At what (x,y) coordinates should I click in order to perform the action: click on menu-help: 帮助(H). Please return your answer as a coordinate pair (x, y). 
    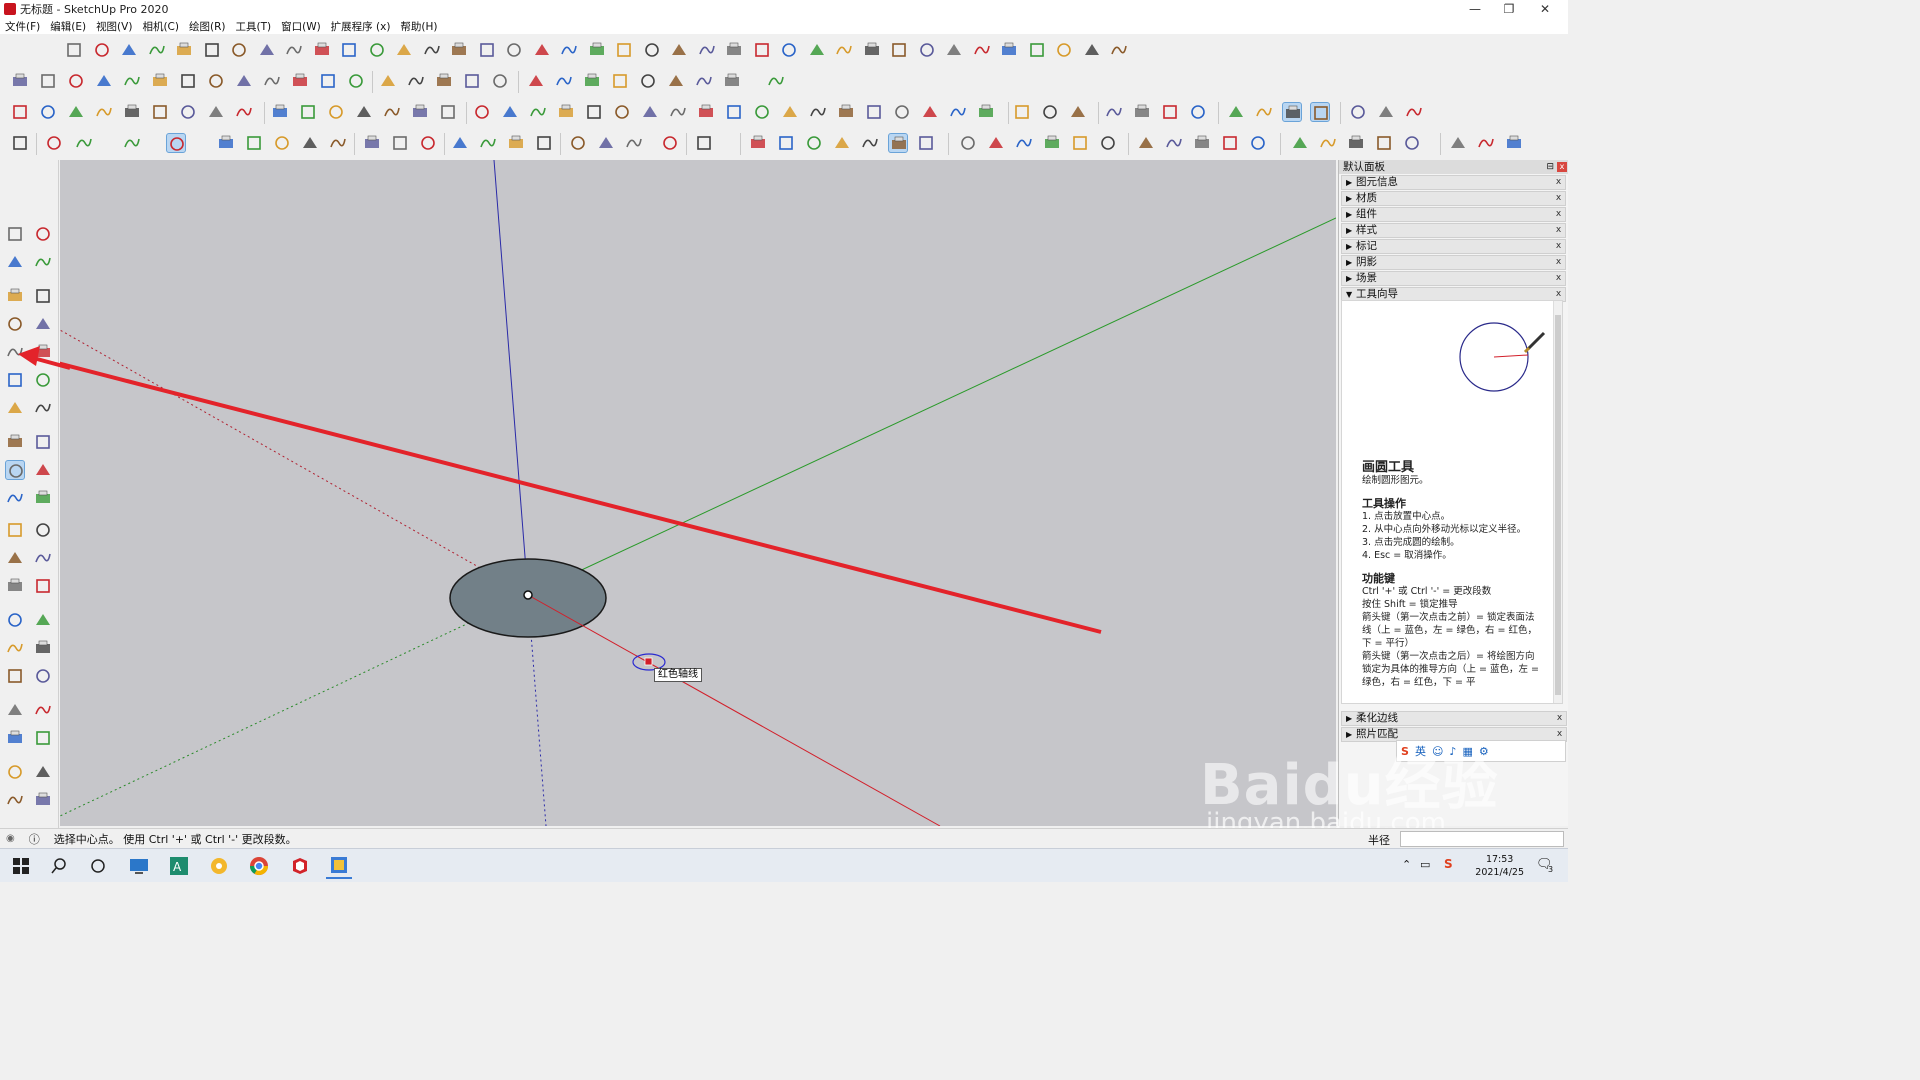
    Looking at the image, I should click on (418, 26).